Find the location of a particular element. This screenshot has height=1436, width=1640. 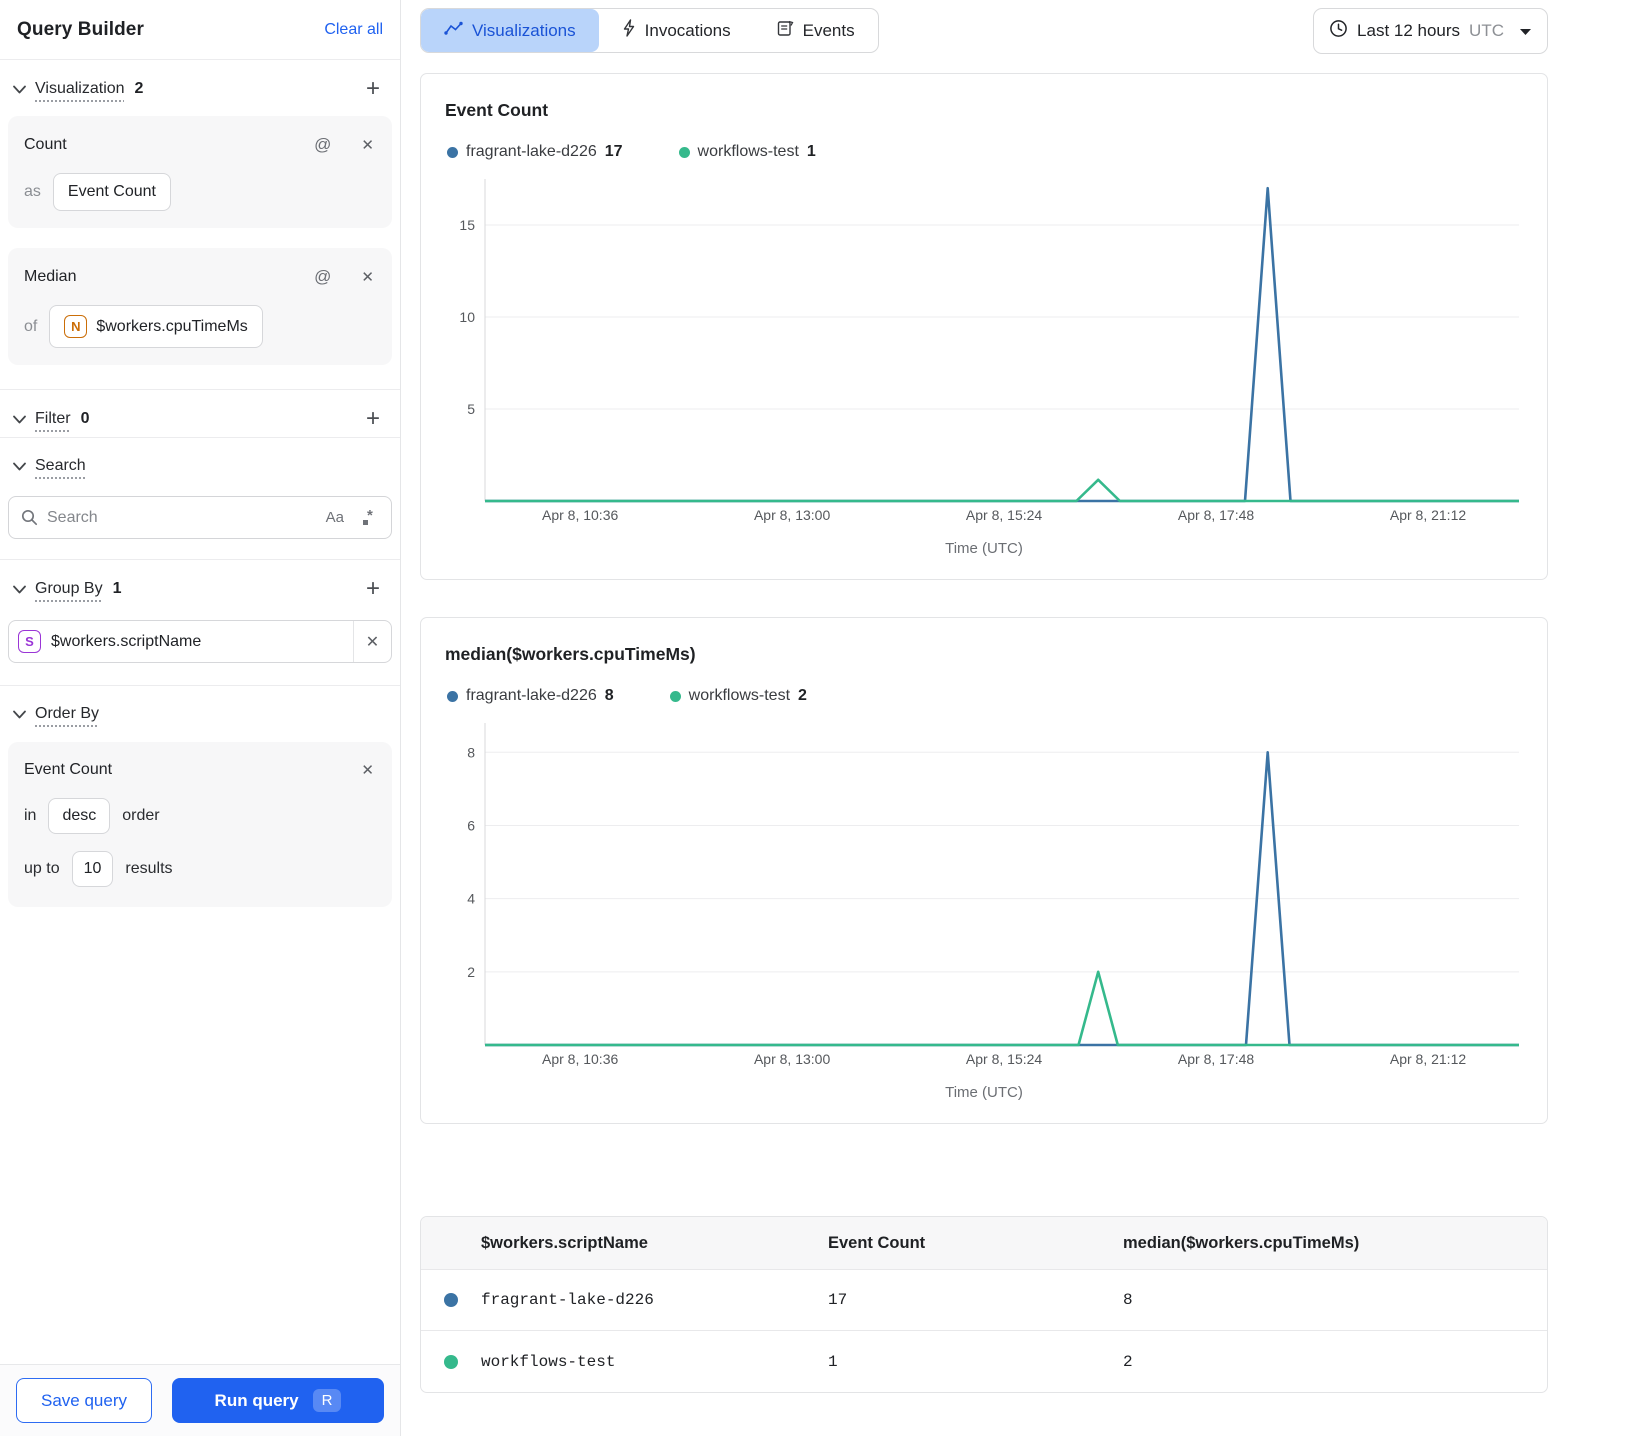

document-icon is located at coordinates (785, 31).